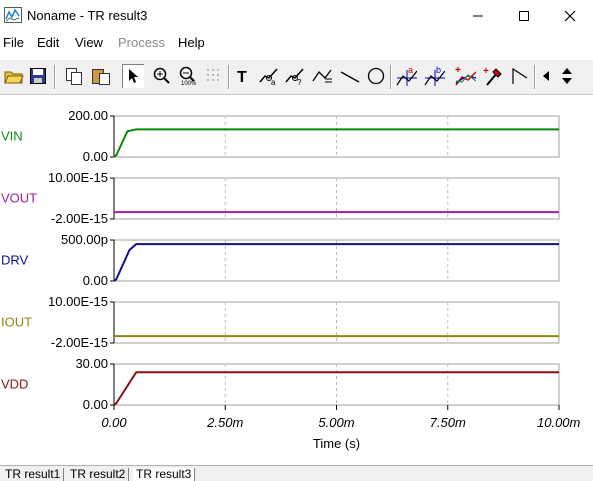 The height and width of the screenshot is (481, 593). What do you see at coordinates (406, 76) in the screenshot?
I see `marker-a-icon: a` at bounding box center [406, 76].